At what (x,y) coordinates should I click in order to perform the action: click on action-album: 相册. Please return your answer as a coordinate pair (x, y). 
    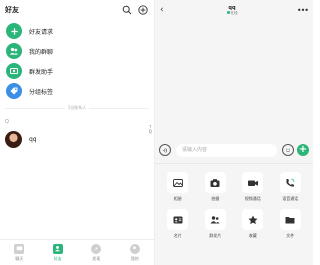
    Looking at the image, I should click on (178, 187).